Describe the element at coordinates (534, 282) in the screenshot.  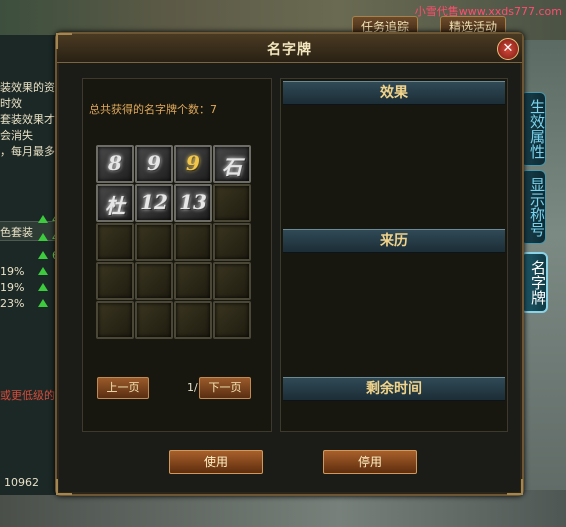
I see `tab-name-card: 名字牌` at that location.